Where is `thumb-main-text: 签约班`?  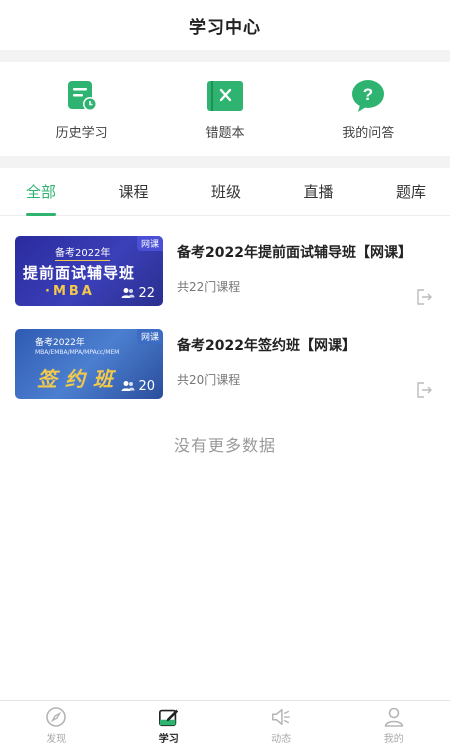
thumb-main-text: 签约班 is located at coordinates (79, 378).